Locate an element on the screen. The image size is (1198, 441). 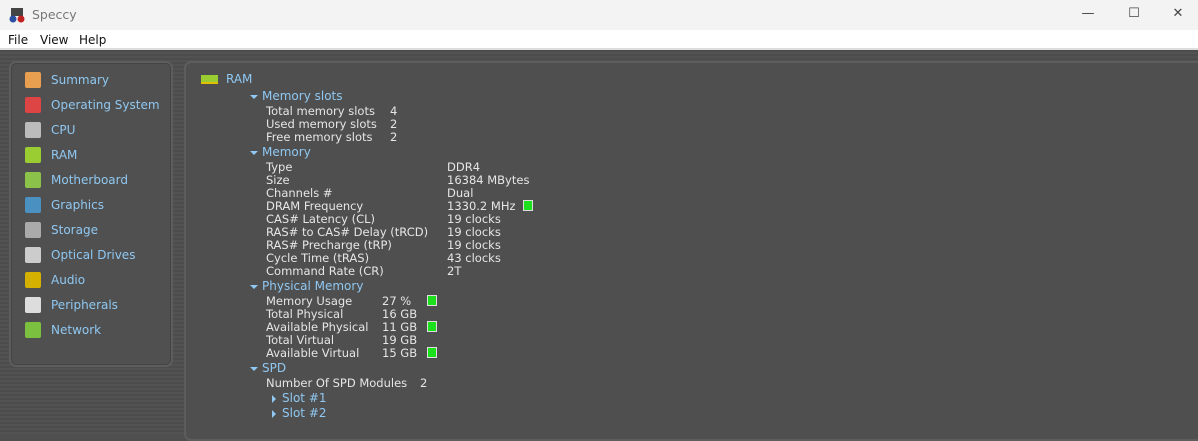
windows-icon is located at coordinates (33, 105).